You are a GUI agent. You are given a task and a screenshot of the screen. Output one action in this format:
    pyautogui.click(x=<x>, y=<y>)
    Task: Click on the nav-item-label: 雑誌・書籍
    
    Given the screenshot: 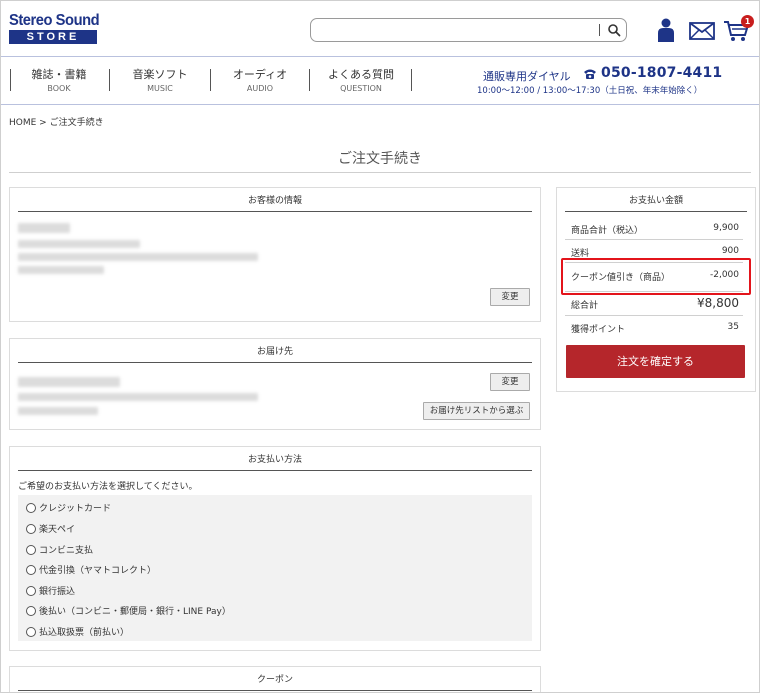 What is the action you would take?
    pyautogui.click(x=59, y=74)
    